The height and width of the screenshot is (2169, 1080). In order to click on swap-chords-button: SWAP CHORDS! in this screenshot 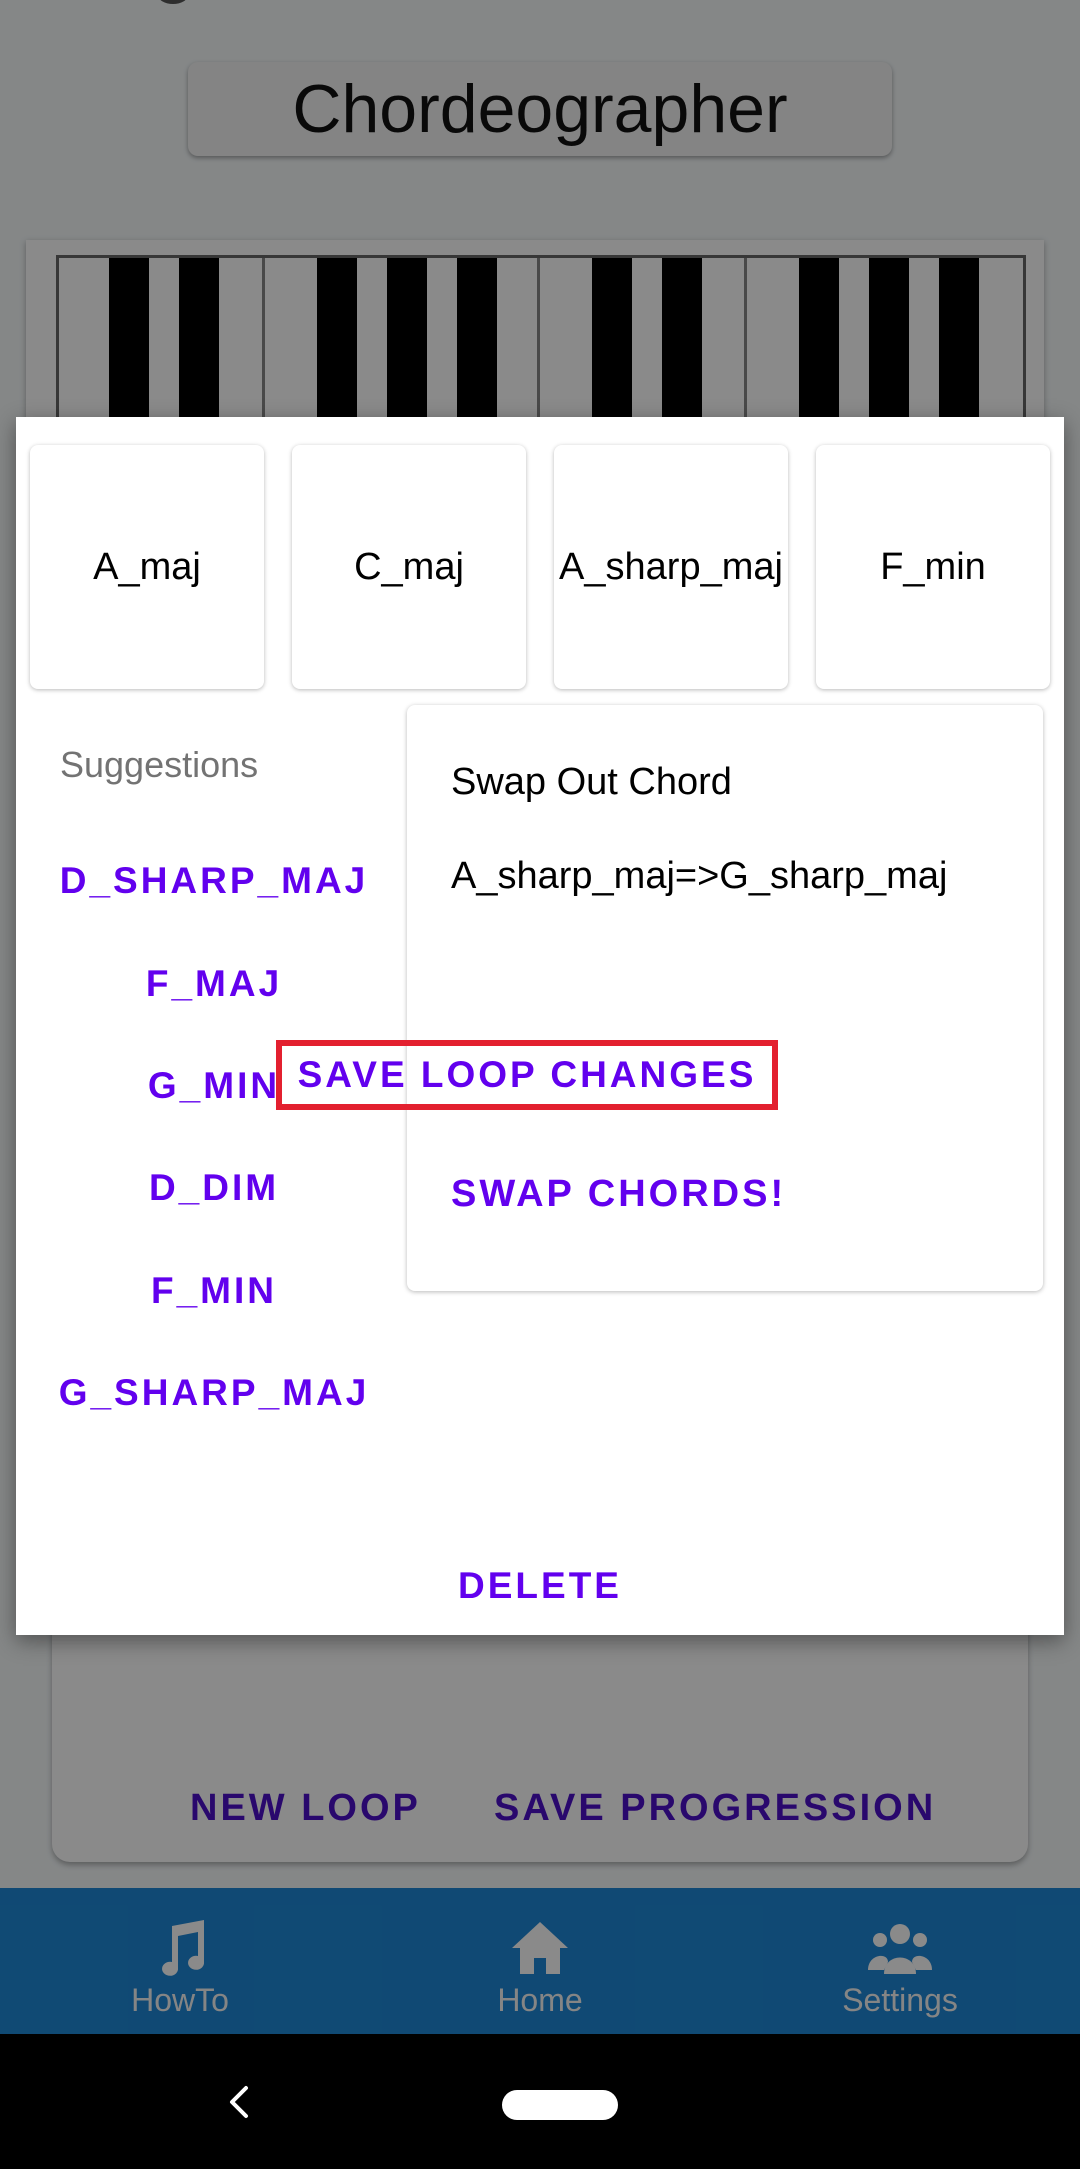, I will do `click(618, 1194)`.